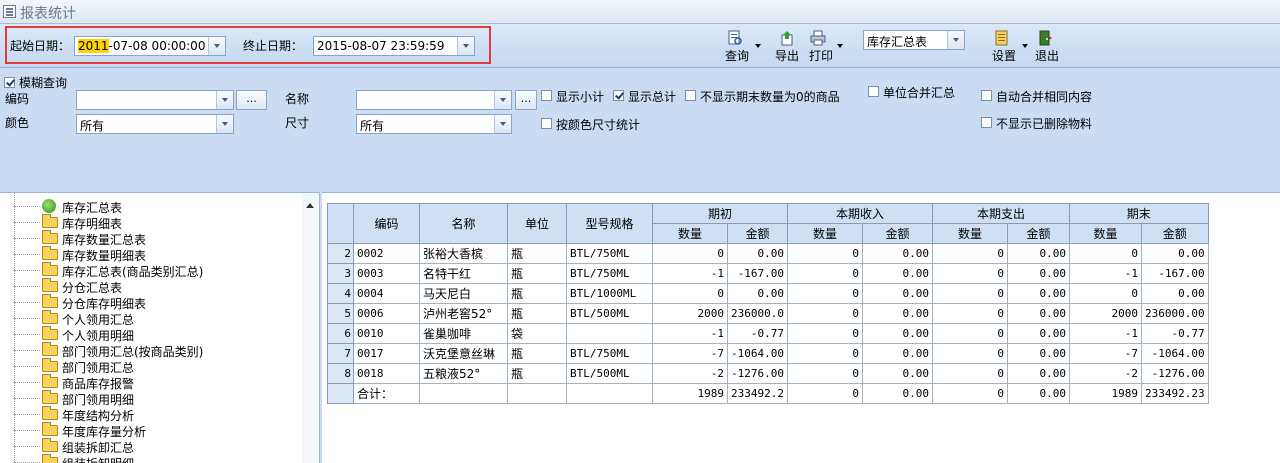 Image resolution: width=1280 pixels, height=463 pixels. Describe the element at coordinates (386, 253) in the screenshot. I see `cell-code: 0002` at that location.